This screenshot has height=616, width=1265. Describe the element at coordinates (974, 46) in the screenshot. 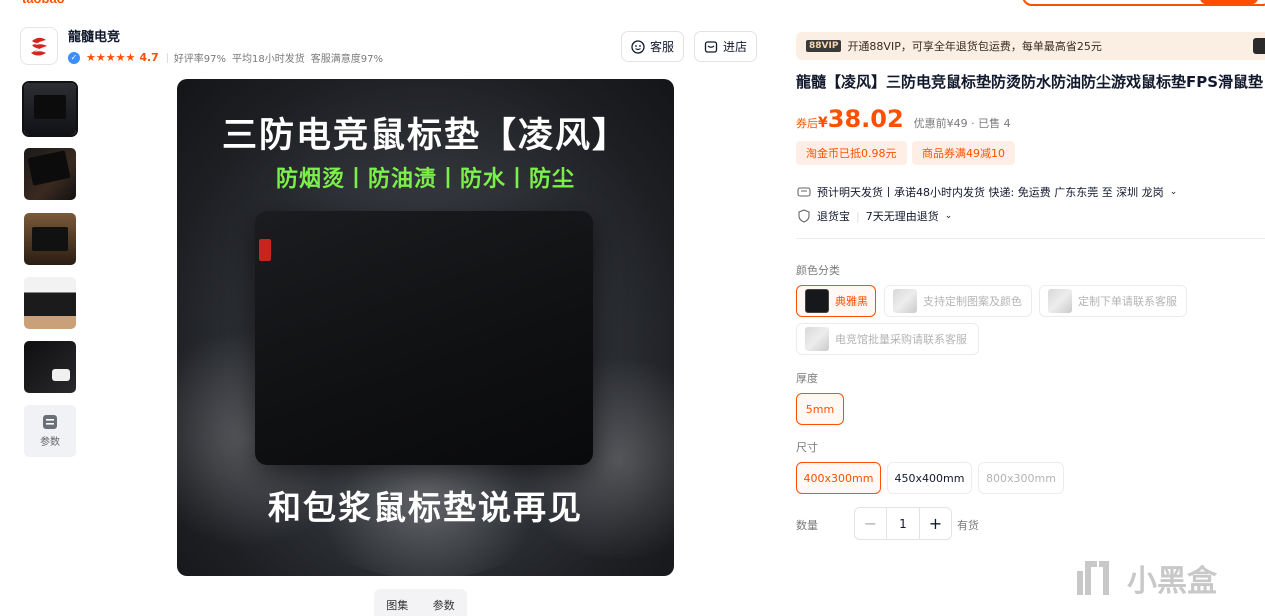

I see `vip-text: 开通88VIP，可享全年退货包运费，每单最高省25元` at that location.